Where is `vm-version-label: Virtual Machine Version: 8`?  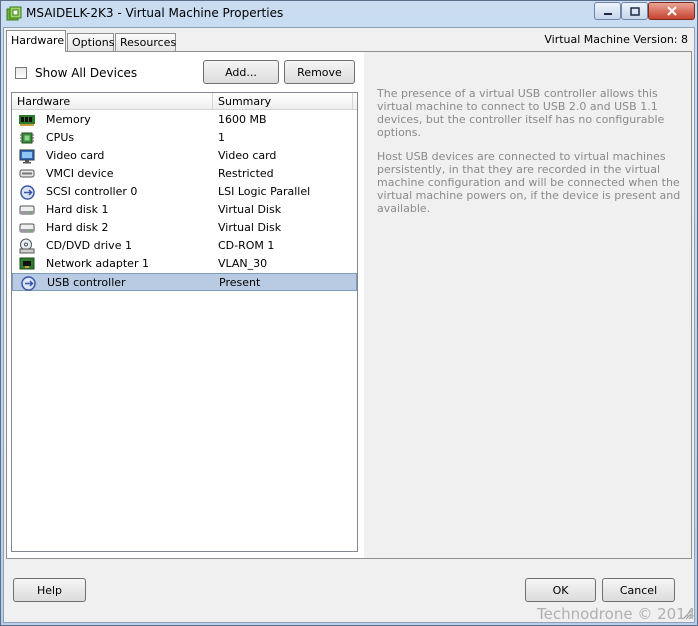
vm-version-label: Virtual Machine Version: 8 is located at coordinates (616, 39).